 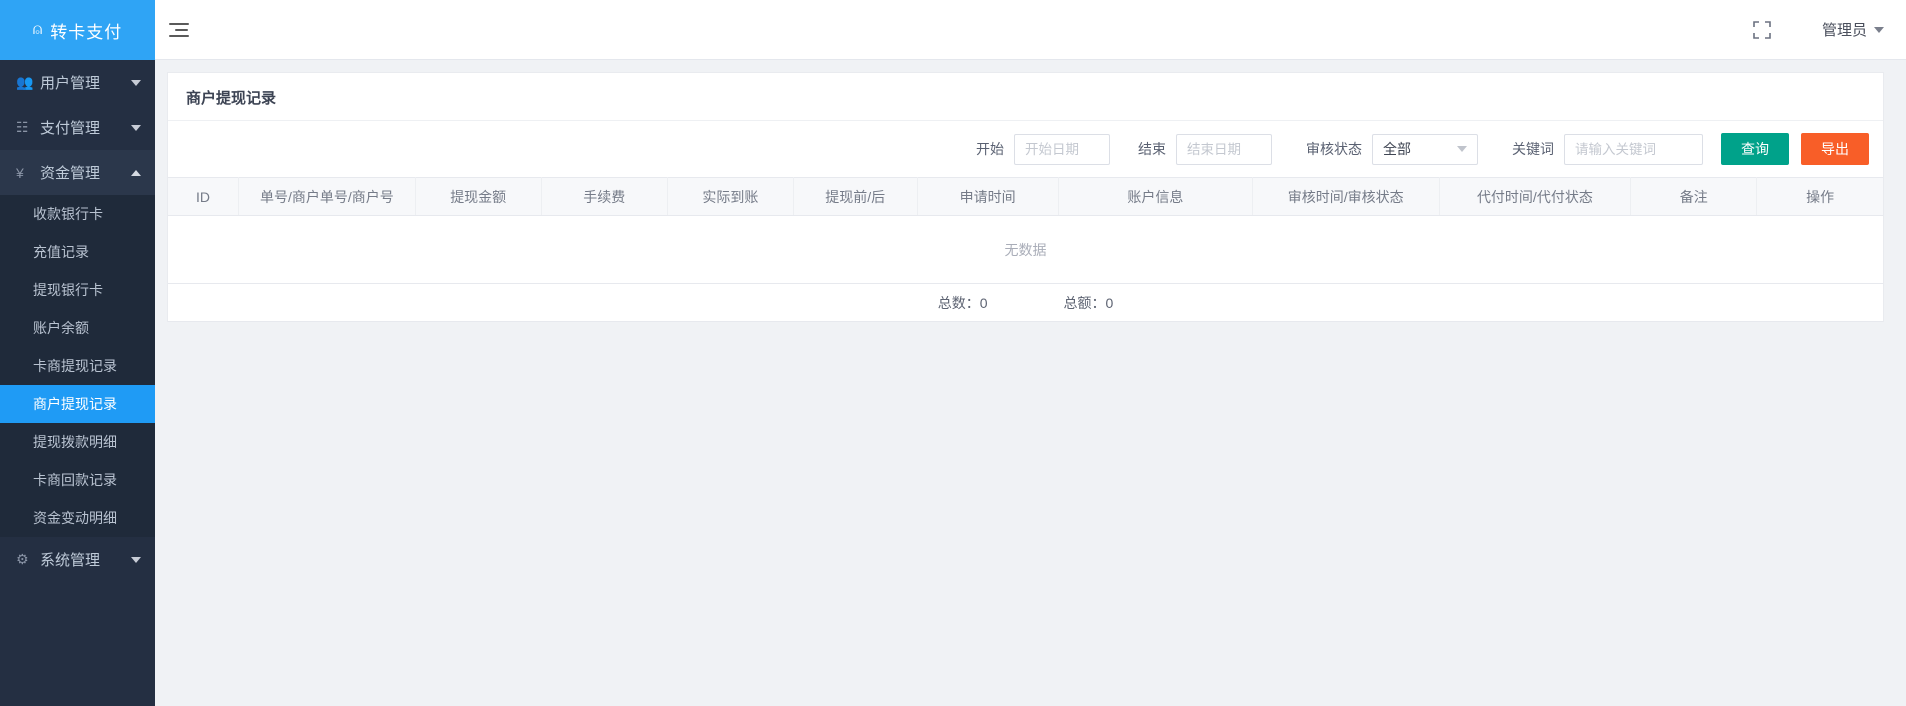 I want to click on flame-icon: ⍝, so click(x=38, y=29).